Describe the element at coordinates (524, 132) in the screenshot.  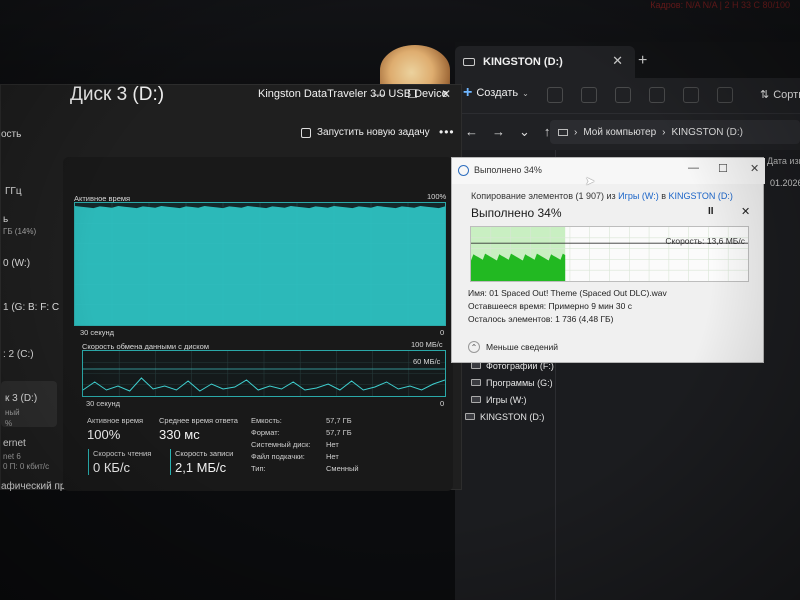
I see `recent-chevron-icon: ⌄` at that location.